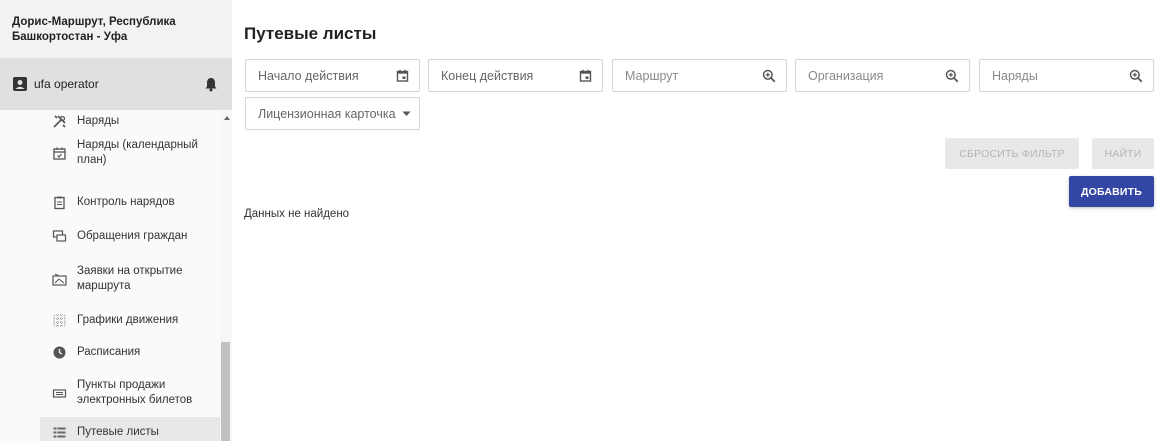  What do you see at coordinates (225, 391) in the screenshot?
I see `sidebar-scroll-thumb` at bounding box center [225, 391].